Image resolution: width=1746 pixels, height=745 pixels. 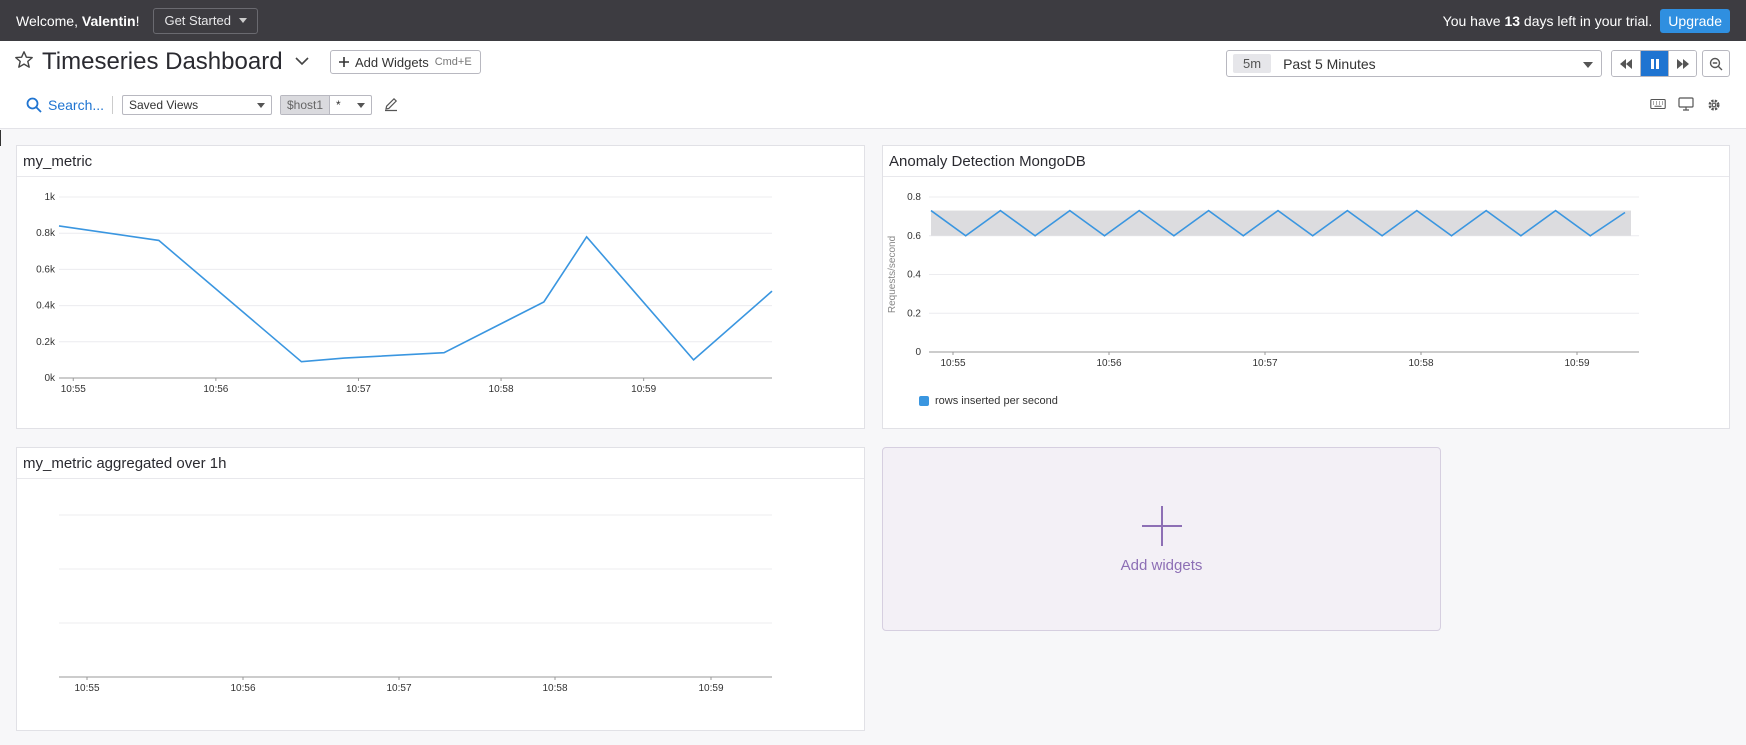 I want to click on chart-legend: rows inserted per second, so click(x=988, y=401).